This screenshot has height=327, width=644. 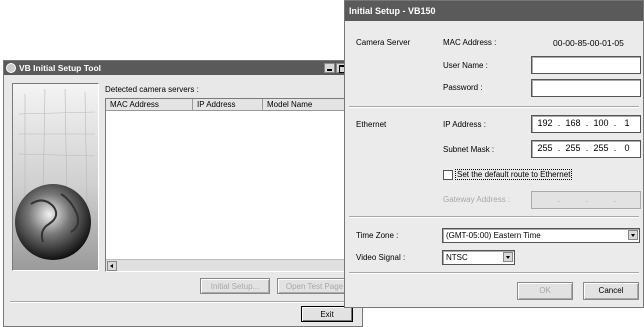 I want to click on setup-tool-title: VB Initial Setup Tool, so click(x=60, y=68).